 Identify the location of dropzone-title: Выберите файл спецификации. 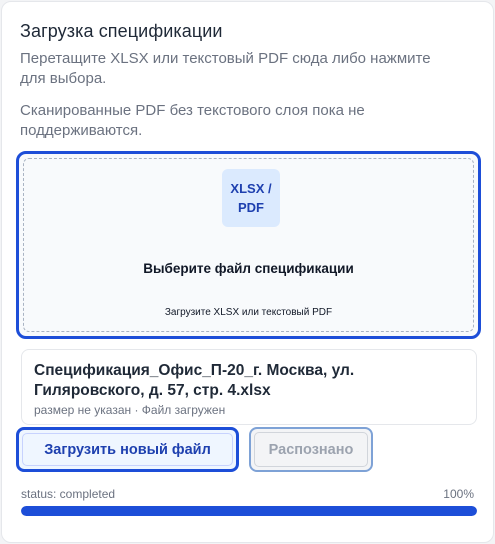
(248, 268).